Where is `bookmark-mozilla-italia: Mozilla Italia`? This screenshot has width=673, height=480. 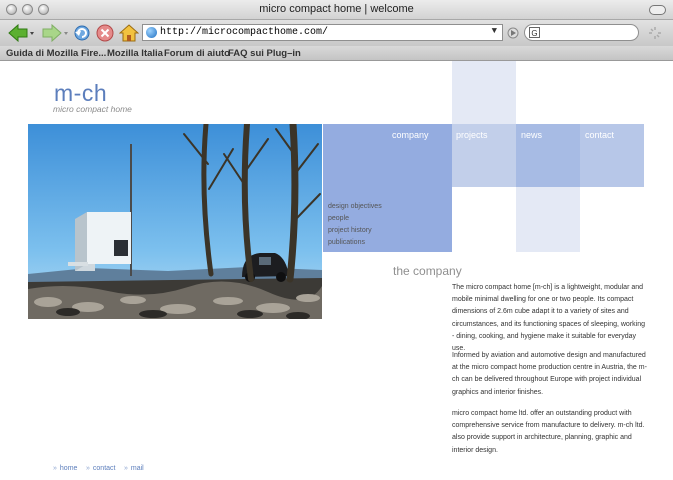 bookmark-mozilla-italia: Mozilla Italia is located at coordinates (135, 53).